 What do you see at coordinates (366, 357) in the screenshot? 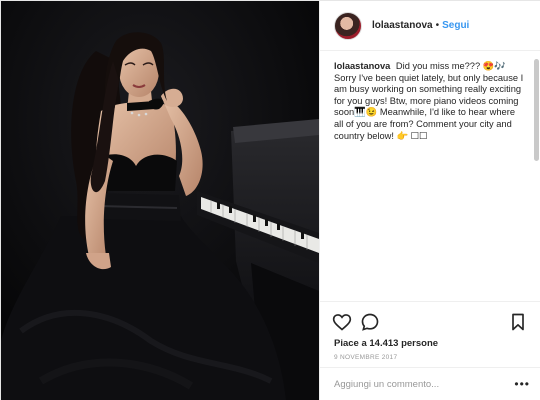
I see `post-date: 9 NOVEMBRE 2017` at bounding box center [366, 357].